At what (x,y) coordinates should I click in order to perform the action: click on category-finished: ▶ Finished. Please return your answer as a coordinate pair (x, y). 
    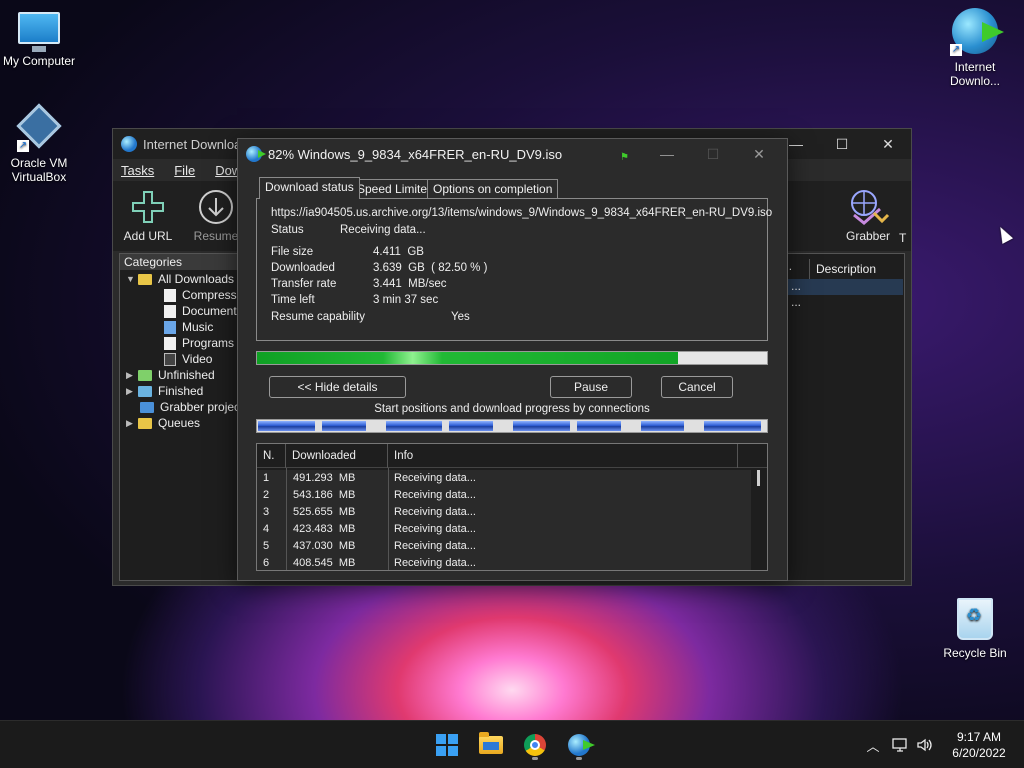
    Looking at the image, I should click on (164, 391).